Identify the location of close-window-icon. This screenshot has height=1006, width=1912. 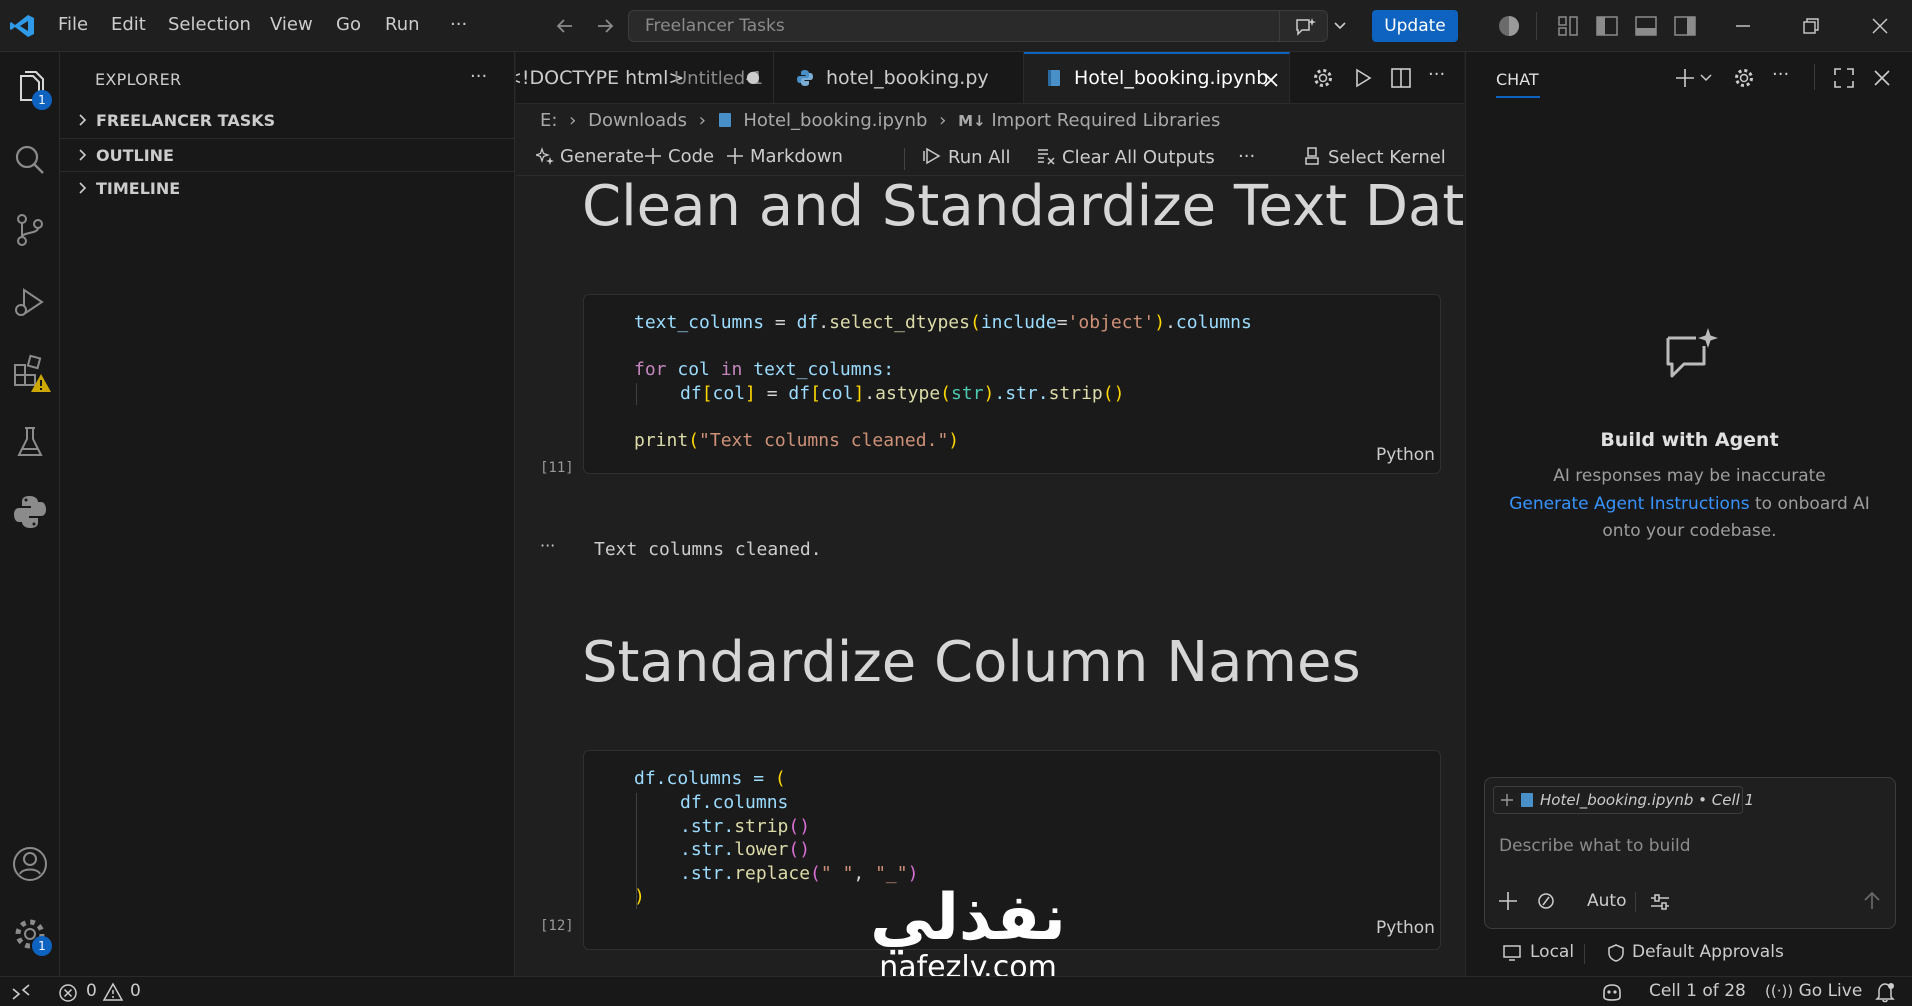
(1880, 26).